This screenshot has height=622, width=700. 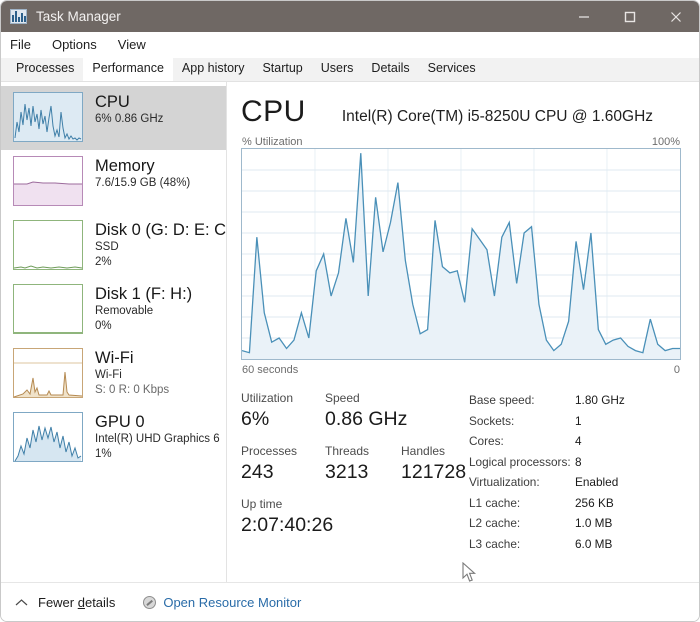 What do you see at coordinates (80, 45) in the screenshot?
I see `menu-item-options: Options` at bounding box center [80, 45].